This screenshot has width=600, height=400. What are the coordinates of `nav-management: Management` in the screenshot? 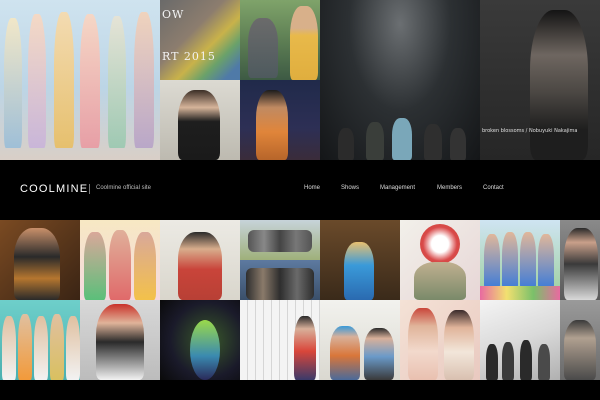 It's located at (397, 188).